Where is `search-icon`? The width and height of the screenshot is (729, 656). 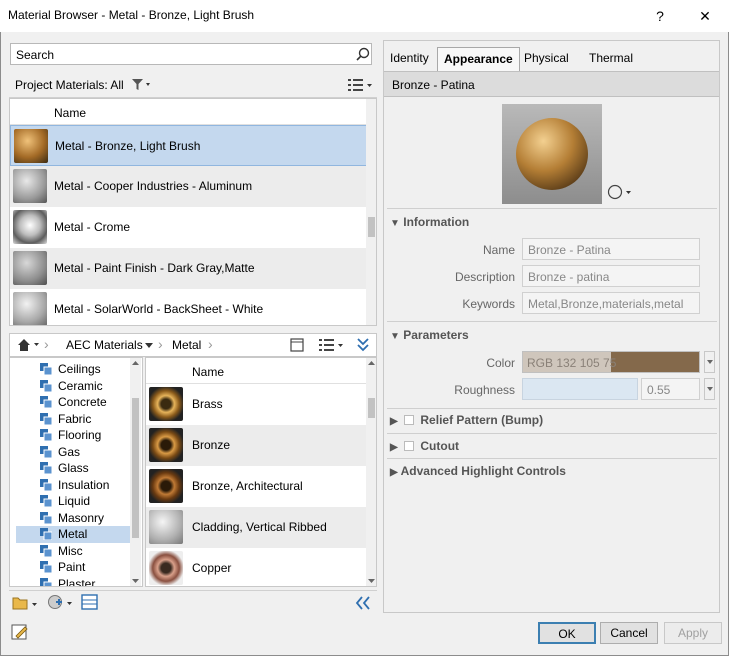 search-icon is located at coordinates (363, 54).